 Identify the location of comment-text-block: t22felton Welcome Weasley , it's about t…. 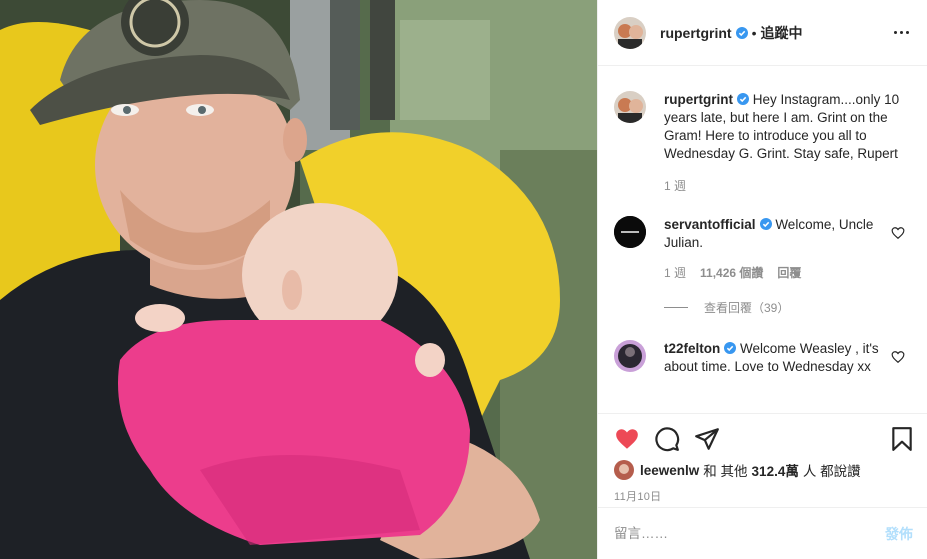
(782, 358).